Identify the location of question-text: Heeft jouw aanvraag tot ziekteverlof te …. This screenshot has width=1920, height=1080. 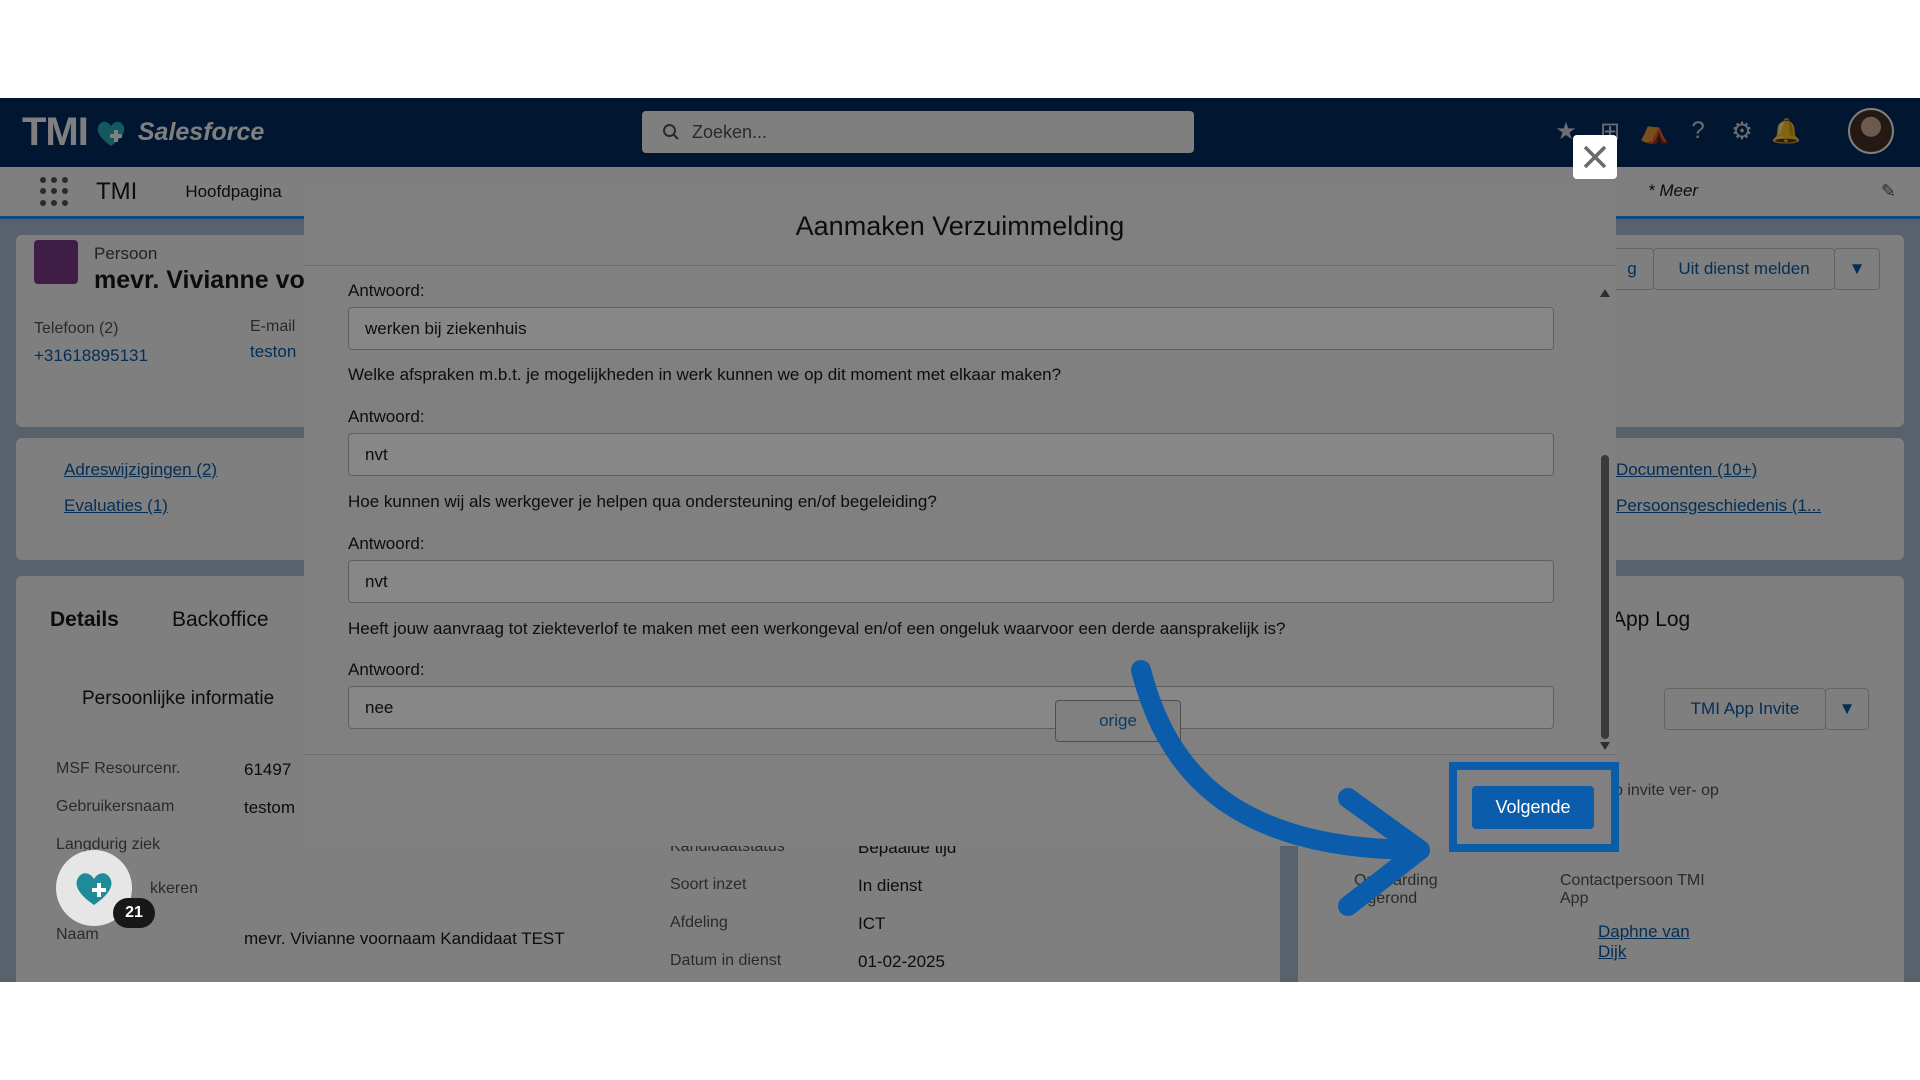
(817, 628).